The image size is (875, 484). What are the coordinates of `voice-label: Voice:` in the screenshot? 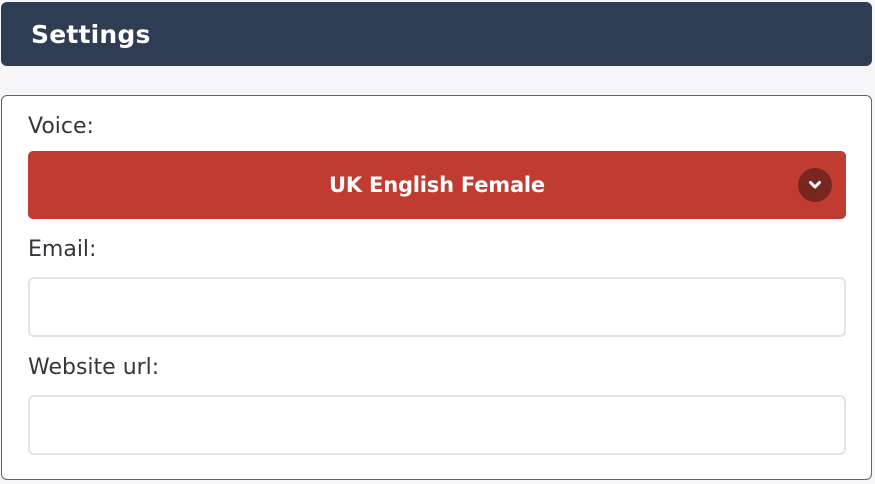 It's located at (61, 126).